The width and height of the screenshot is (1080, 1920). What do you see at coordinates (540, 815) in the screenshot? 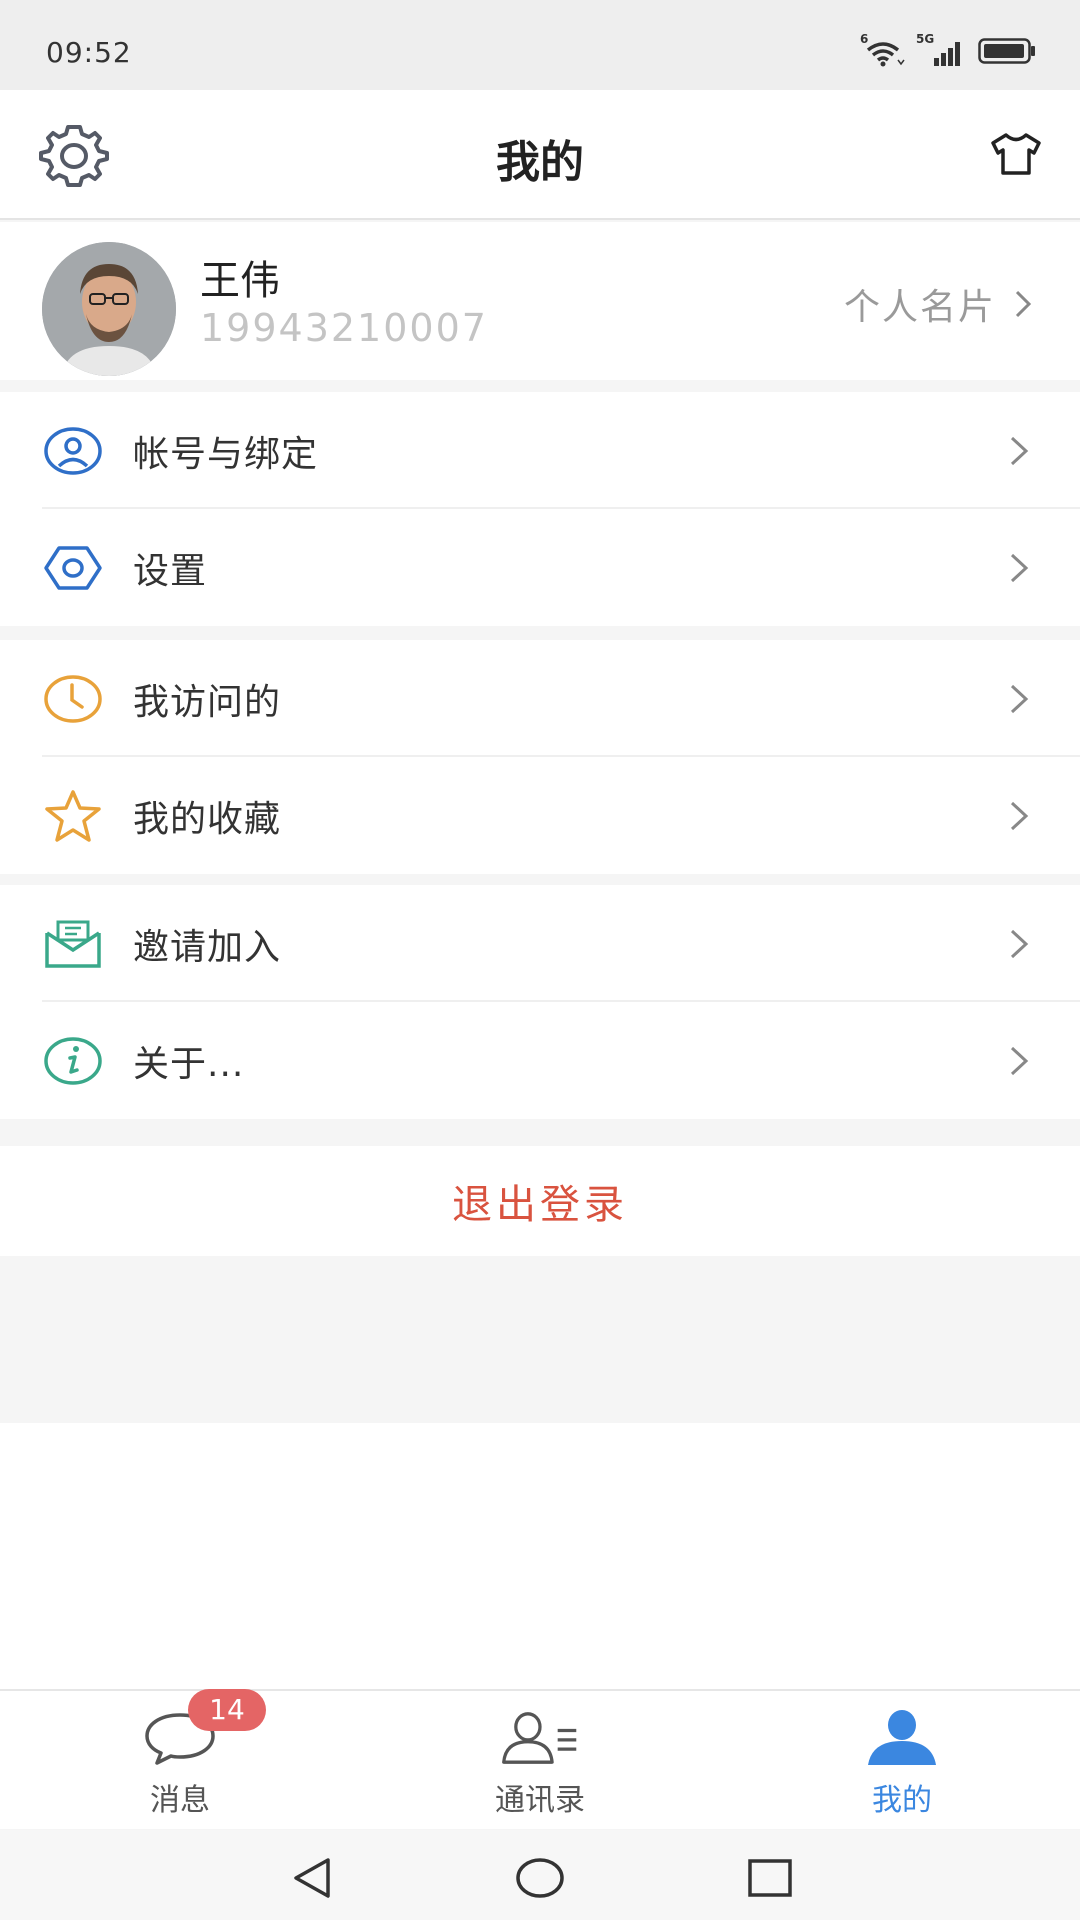
I see `menu-item-favorites: 我的收藏` at bounding box center [540, 815].